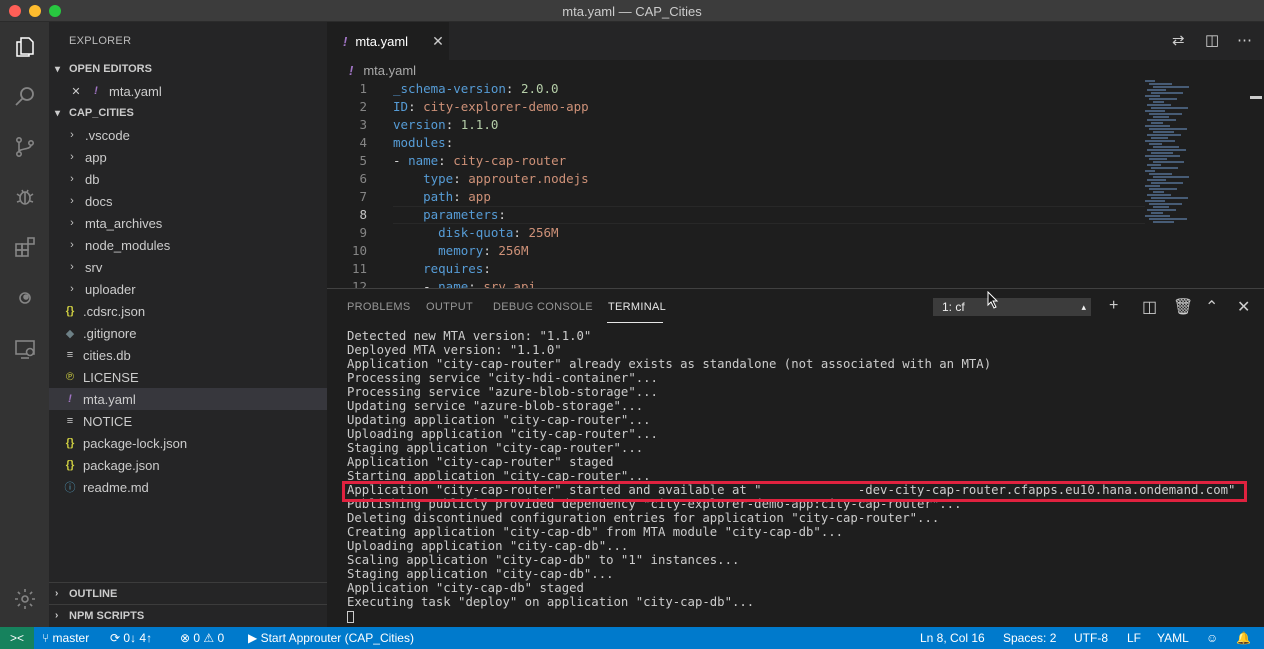  What do you see at coordinates (737, 107) in the screenshot?
I see `code-line: 2 ID: city-explorer-demo-app` at bounding box center [737, 107].